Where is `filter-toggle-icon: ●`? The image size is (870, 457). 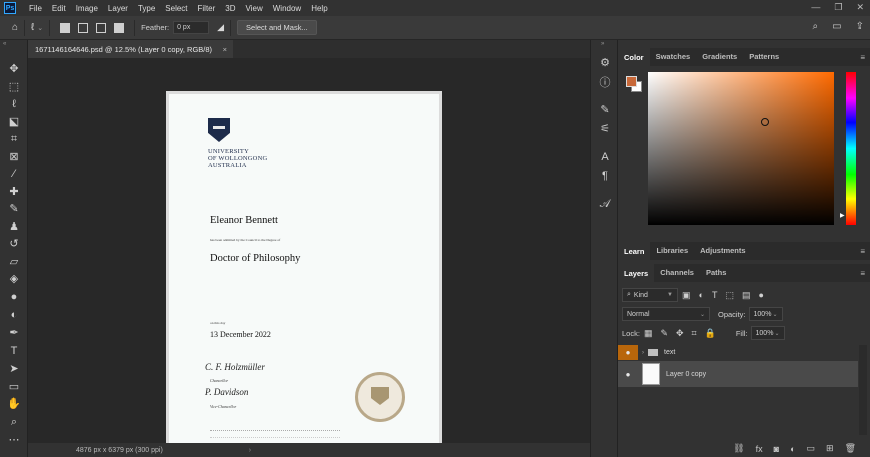
filter-toggle-icon: ● is located at coordinates (760, 295).